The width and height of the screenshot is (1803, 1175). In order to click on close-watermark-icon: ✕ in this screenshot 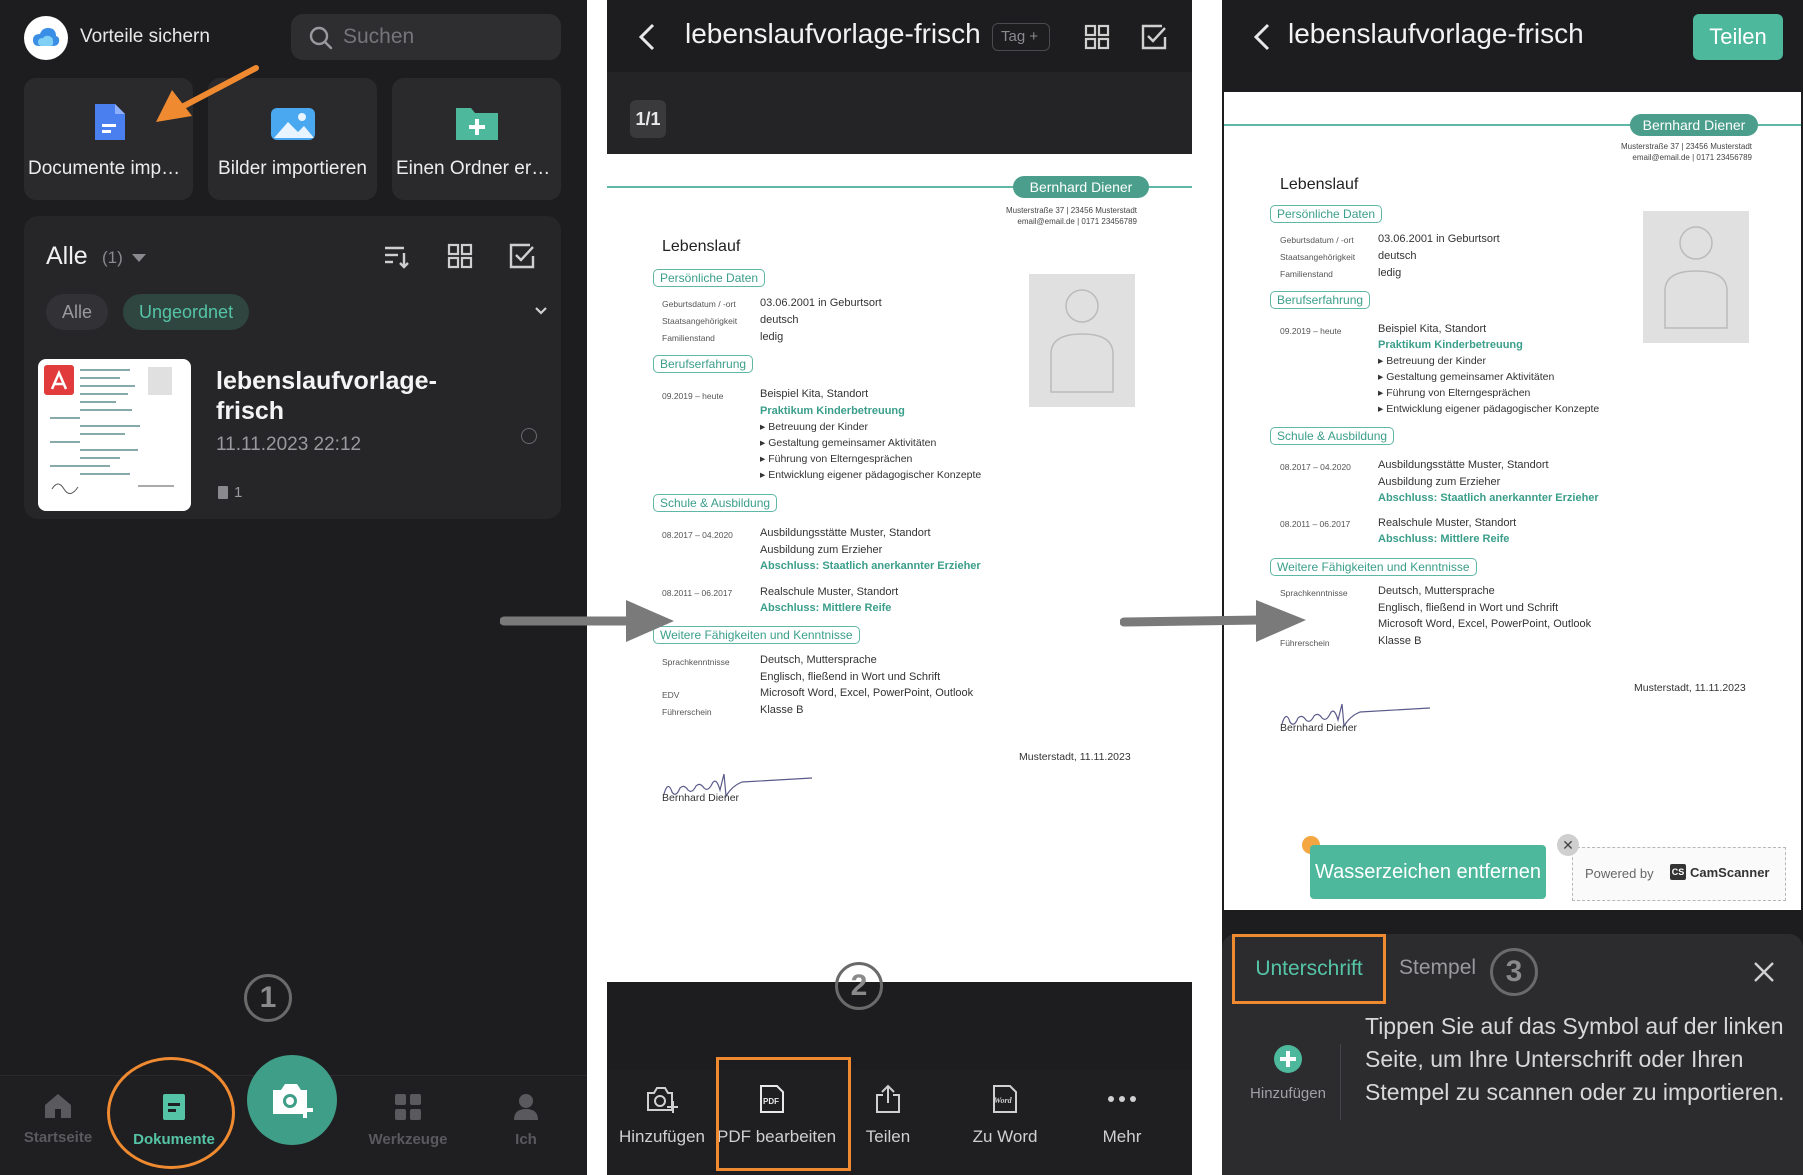, I will do `click(1568, 845)`.